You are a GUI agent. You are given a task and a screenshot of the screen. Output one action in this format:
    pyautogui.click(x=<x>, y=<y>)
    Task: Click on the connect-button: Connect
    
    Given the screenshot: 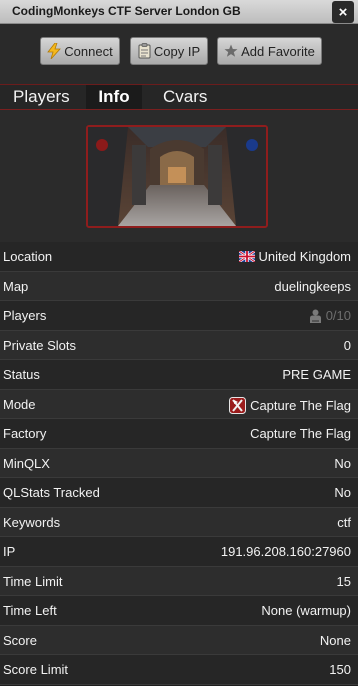 What is the action you would take?
    pyautogui.click(x=80, y=51)
    